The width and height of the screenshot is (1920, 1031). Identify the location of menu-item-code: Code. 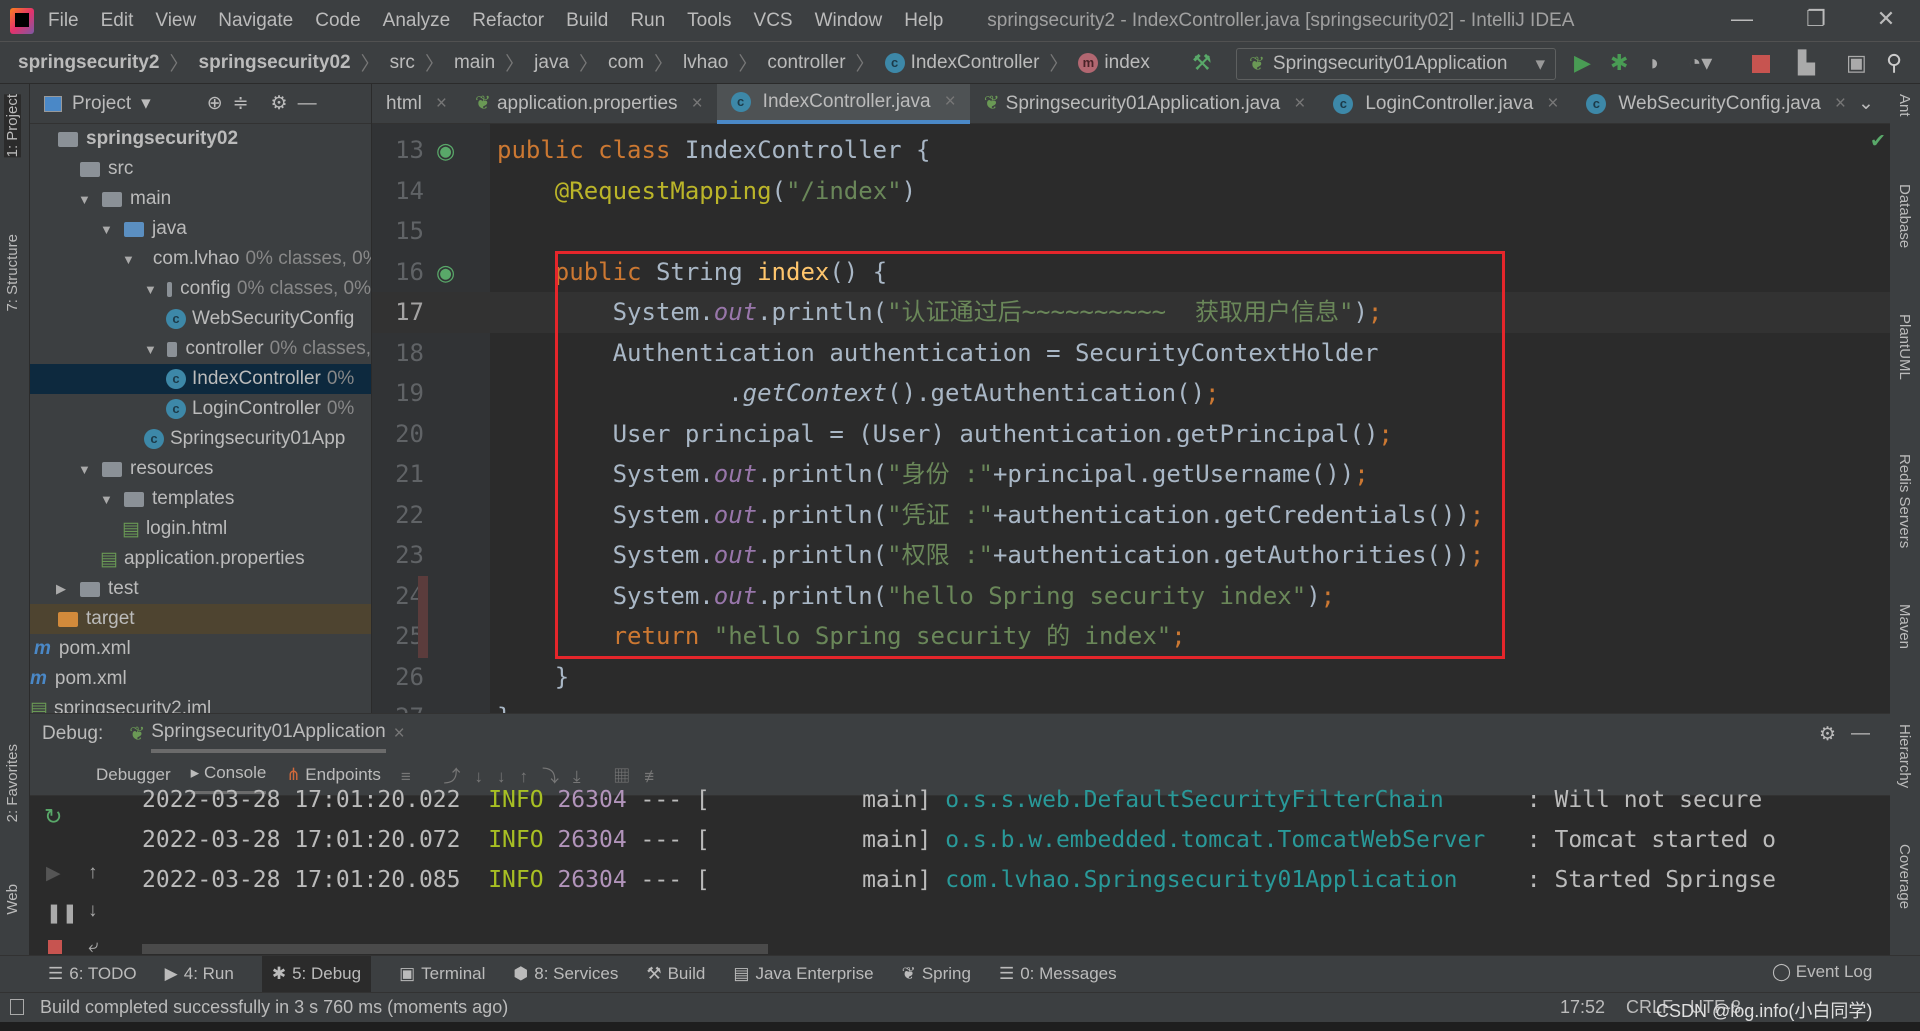
(337, 21).